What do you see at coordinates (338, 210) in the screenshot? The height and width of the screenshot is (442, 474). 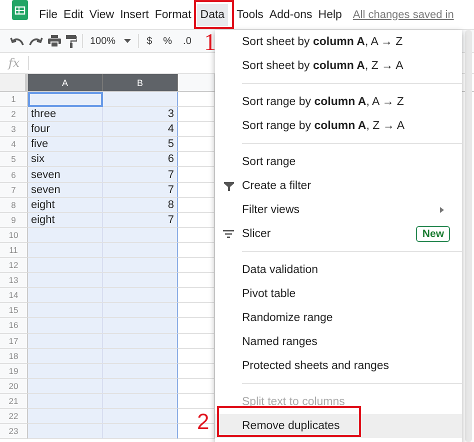 I see `menu-option: Filter views` at bounding box center [338, 210].